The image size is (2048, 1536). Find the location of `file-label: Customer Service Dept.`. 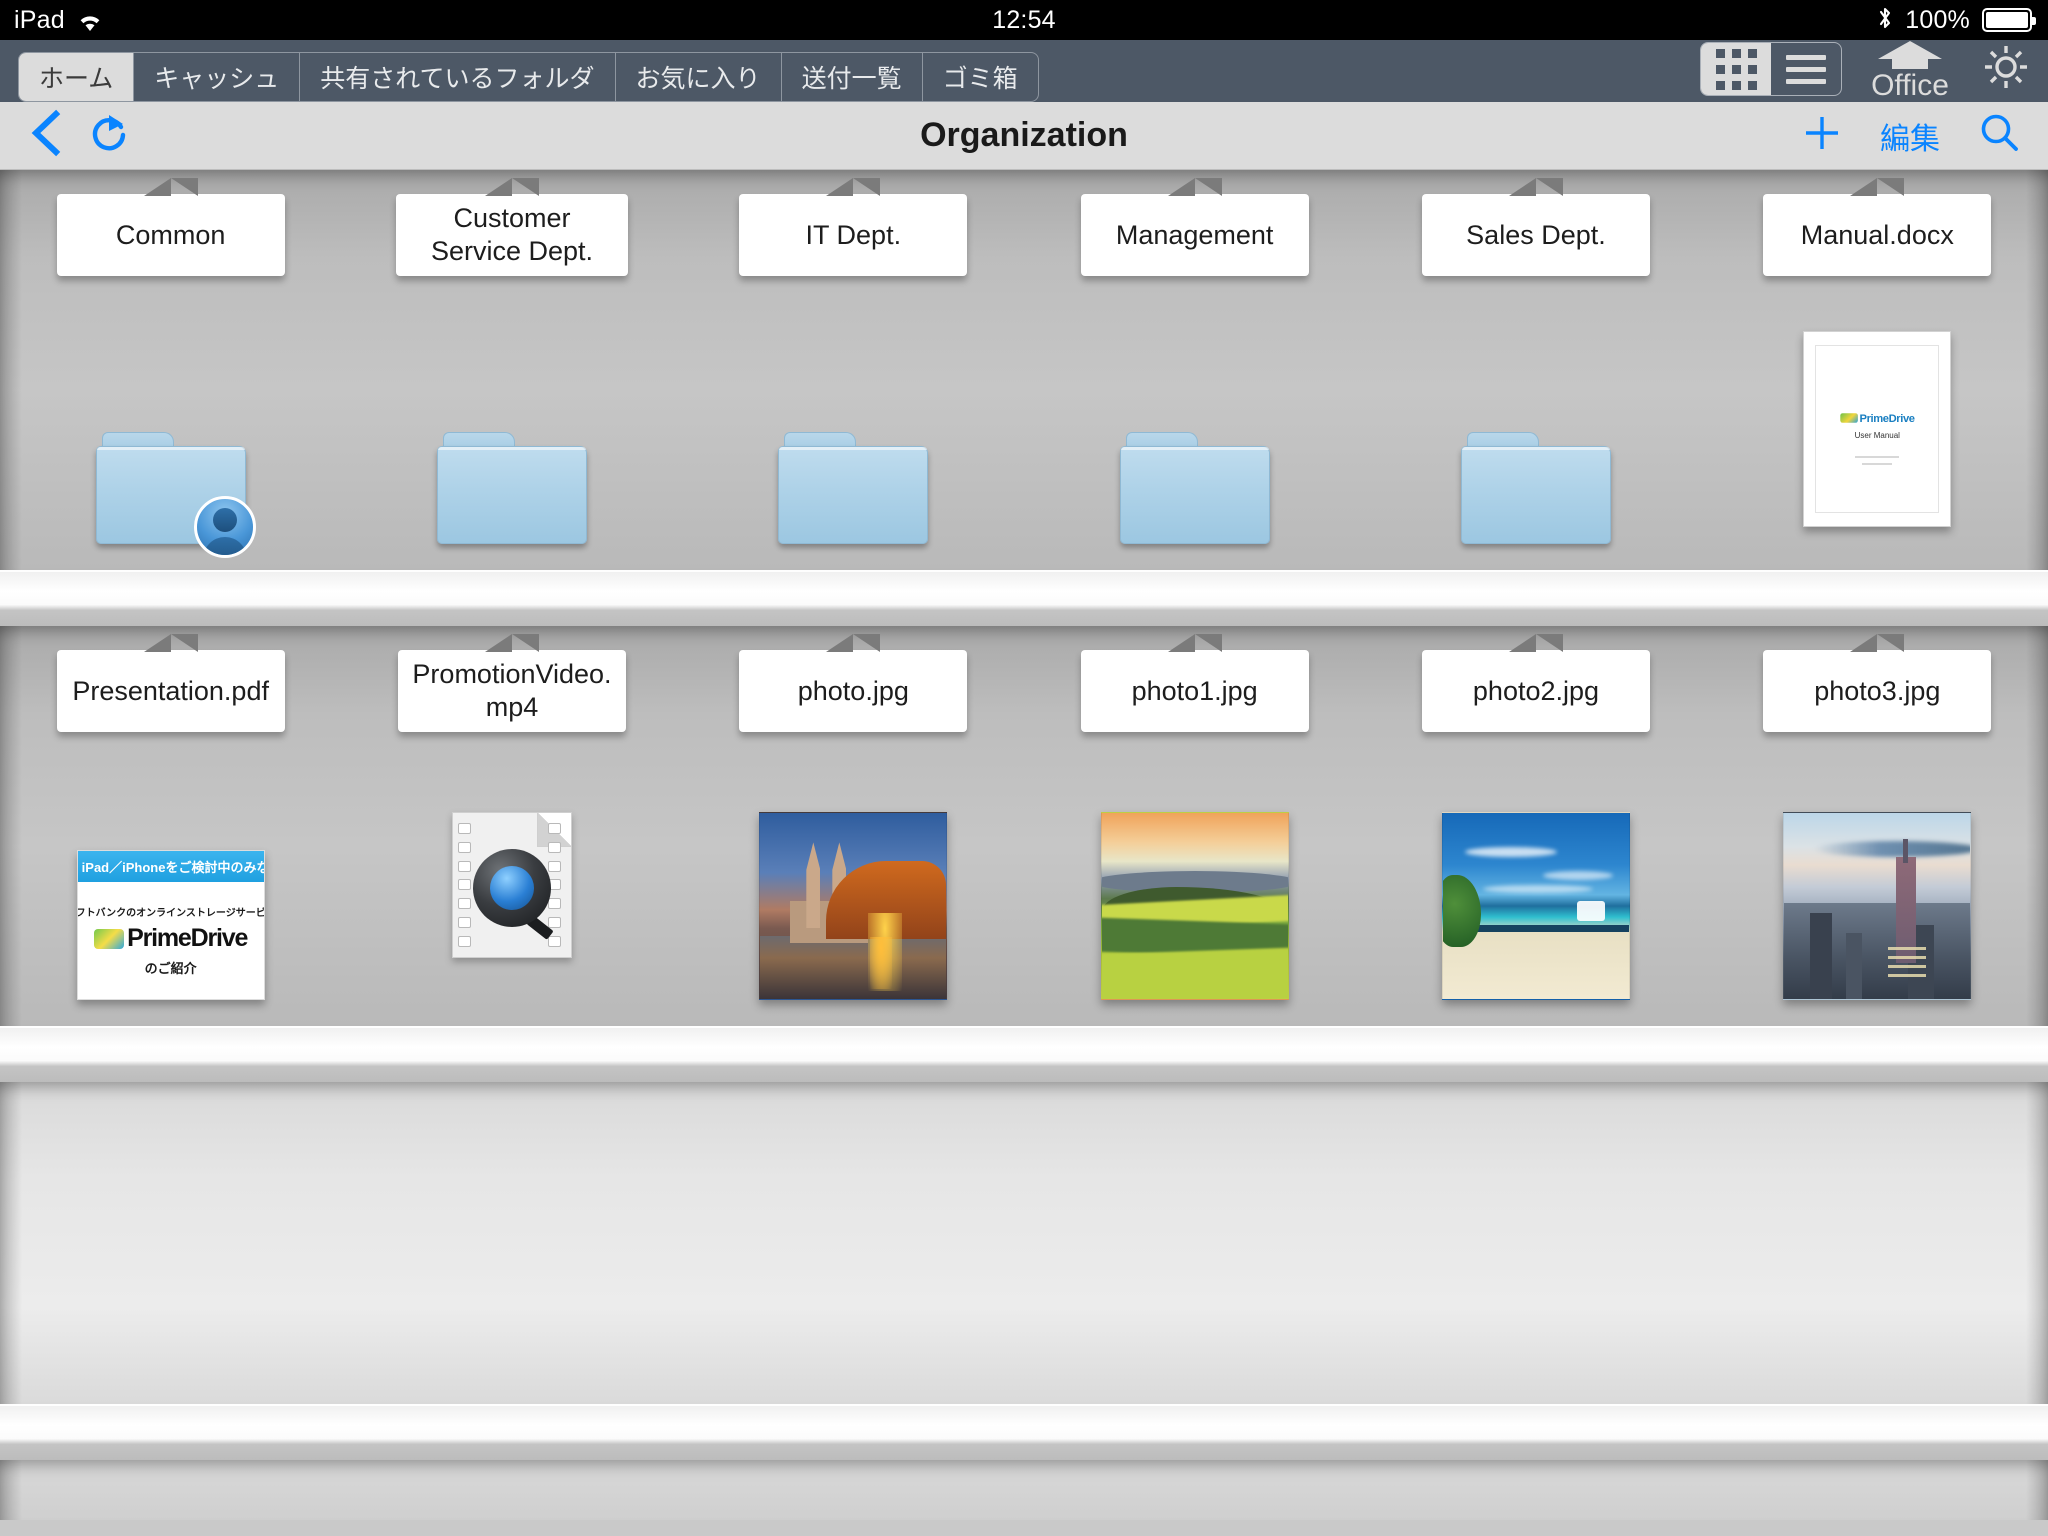

file-label: Customer Service Dept. is located at coordinates (511, 235).